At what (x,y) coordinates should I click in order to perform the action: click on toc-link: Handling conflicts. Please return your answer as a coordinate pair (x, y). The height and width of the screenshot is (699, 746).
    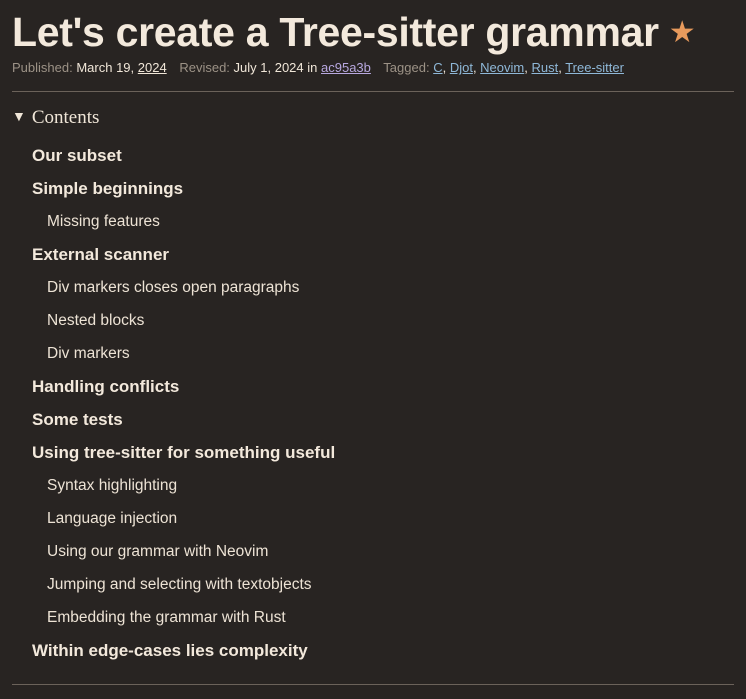
    Looking at the image, I should click on (167, 386).